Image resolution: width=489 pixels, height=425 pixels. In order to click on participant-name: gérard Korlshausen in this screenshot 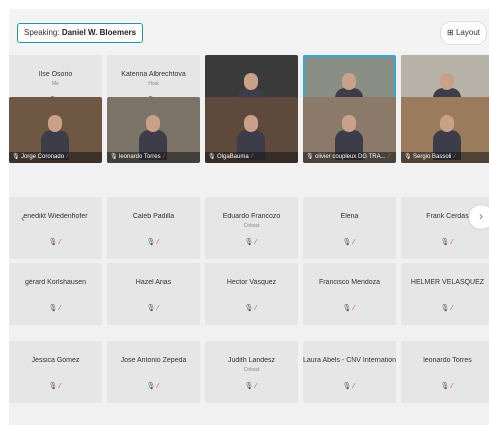, I will do `click(55, 282)`.